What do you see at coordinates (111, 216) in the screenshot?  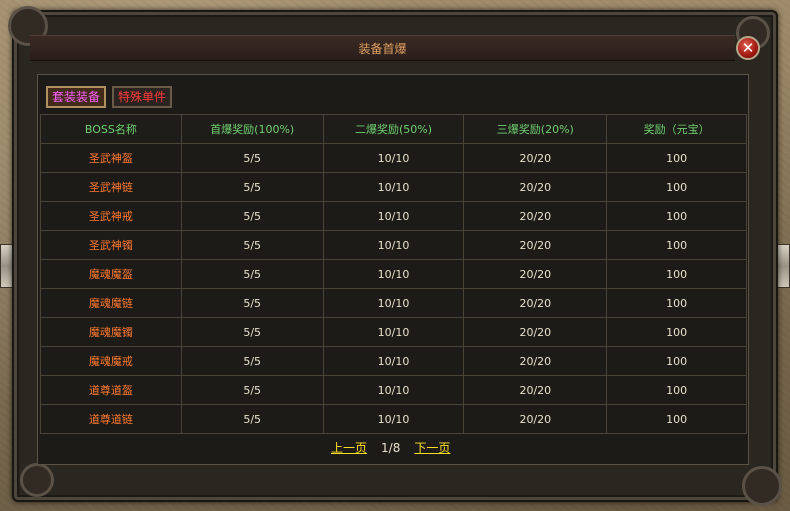 I see `boss-name-cell: 圣武神戒` at bounding box center [111, 216].